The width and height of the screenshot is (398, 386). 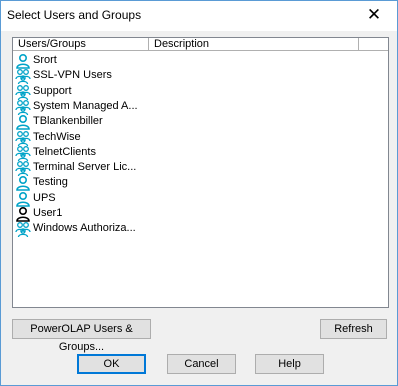 I want to click on column-header-empty, so click(x=373, y=44).